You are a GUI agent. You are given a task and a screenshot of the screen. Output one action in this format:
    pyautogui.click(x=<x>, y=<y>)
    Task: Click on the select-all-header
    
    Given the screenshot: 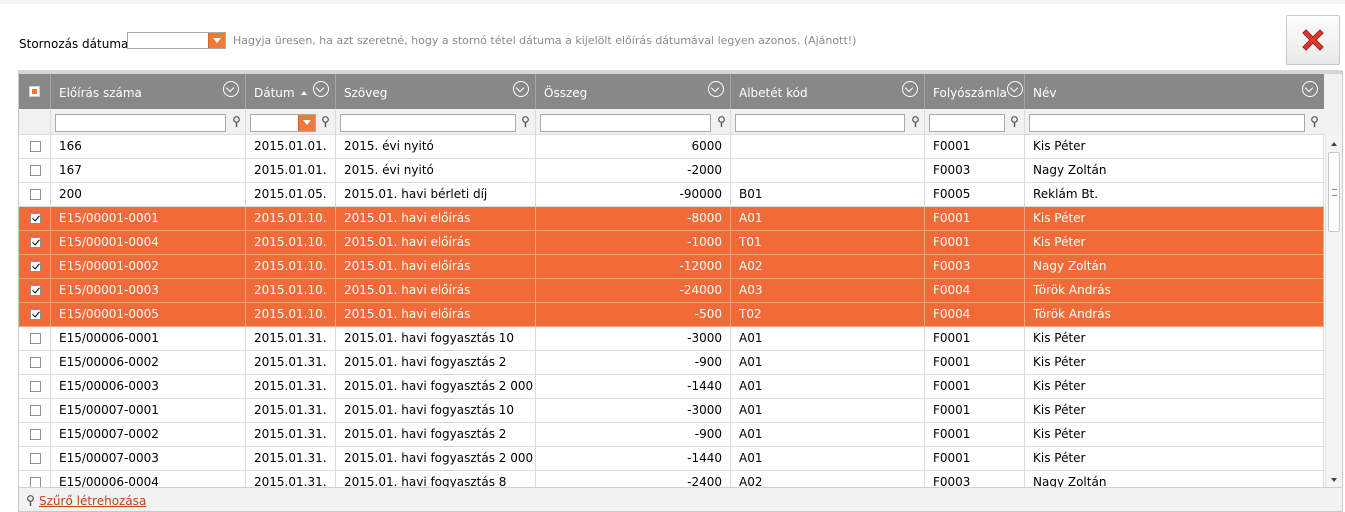 What is the action you would take?
    pyautogui.click(x=35, y=91)
    